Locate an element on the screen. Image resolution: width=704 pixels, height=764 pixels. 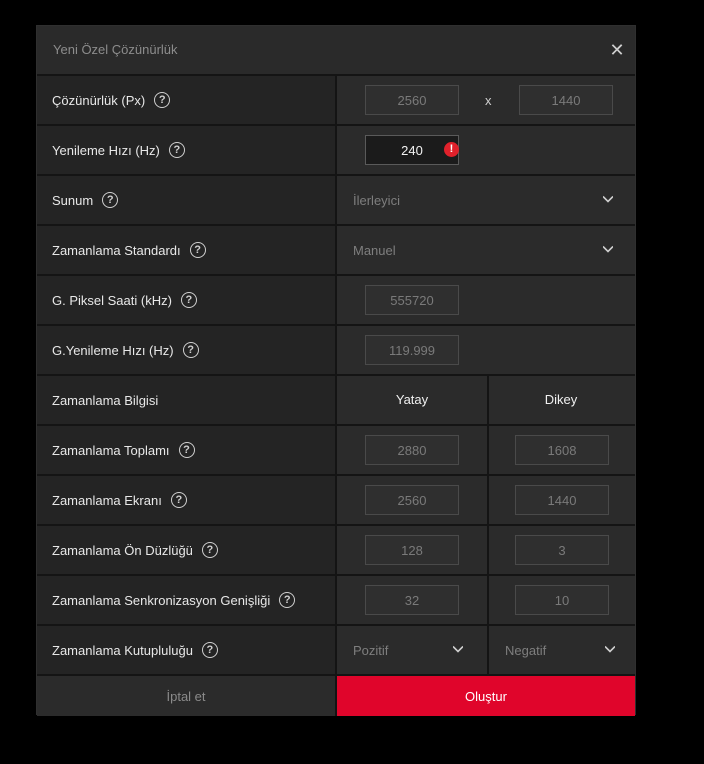
presentation-dropdown: İlerleyici is located at coordinates (486, 200).